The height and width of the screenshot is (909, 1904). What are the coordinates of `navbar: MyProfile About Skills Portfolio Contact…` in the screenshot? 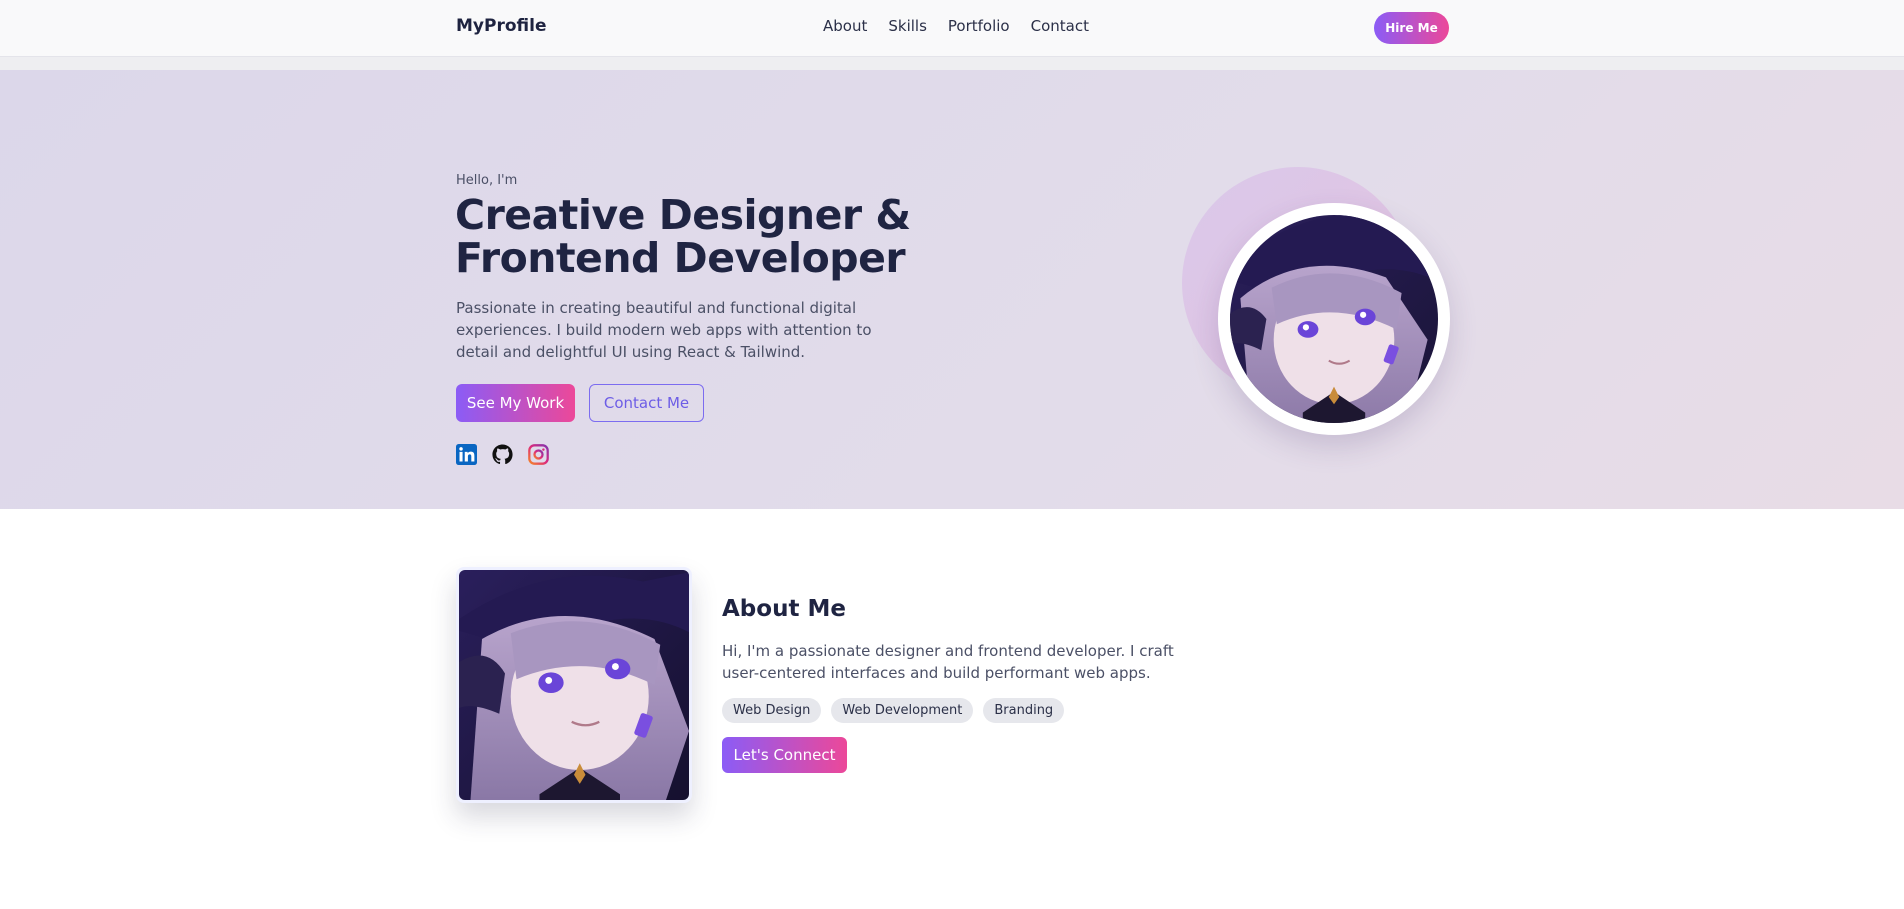 It's located at (952, 28).